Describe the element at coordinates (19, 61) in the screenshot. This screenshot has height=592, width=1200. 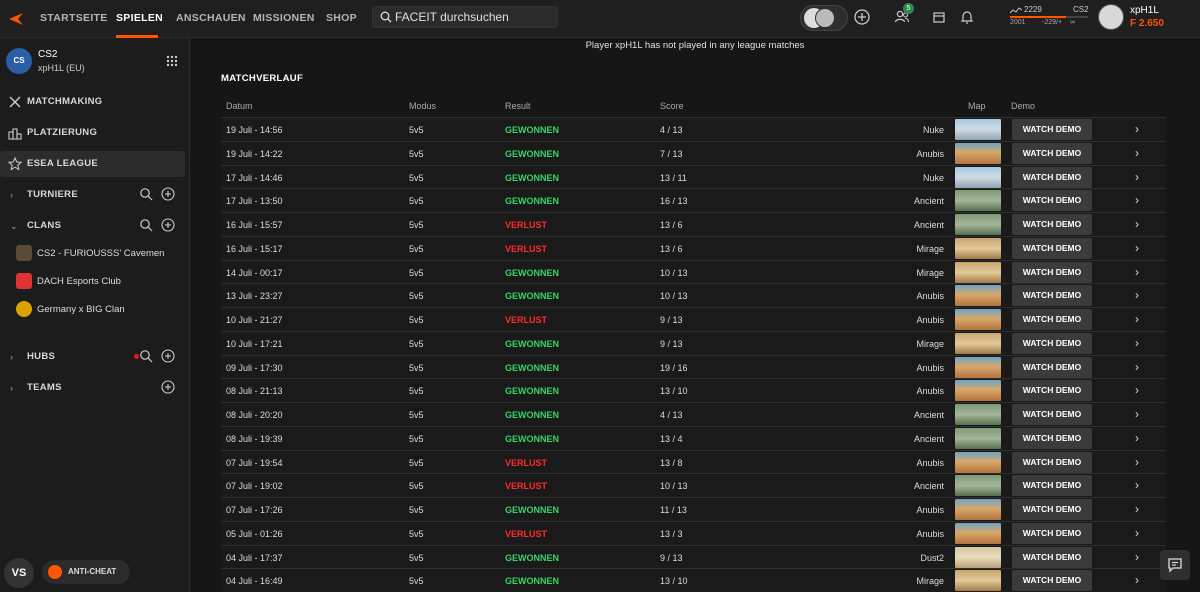
I see `game-logo: CS` at that location.